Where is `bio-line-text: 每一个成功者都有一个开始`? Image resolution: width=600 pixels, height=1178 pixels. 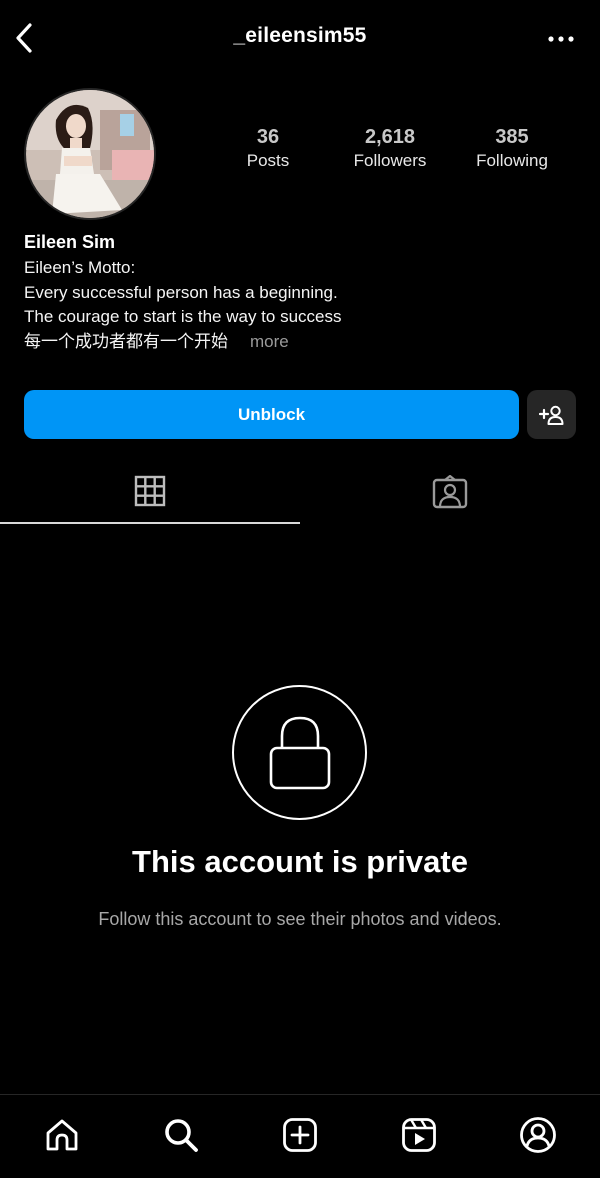
bio-line-text: 每一个成功者都有一个开始 is located at coordinates (126, 341).